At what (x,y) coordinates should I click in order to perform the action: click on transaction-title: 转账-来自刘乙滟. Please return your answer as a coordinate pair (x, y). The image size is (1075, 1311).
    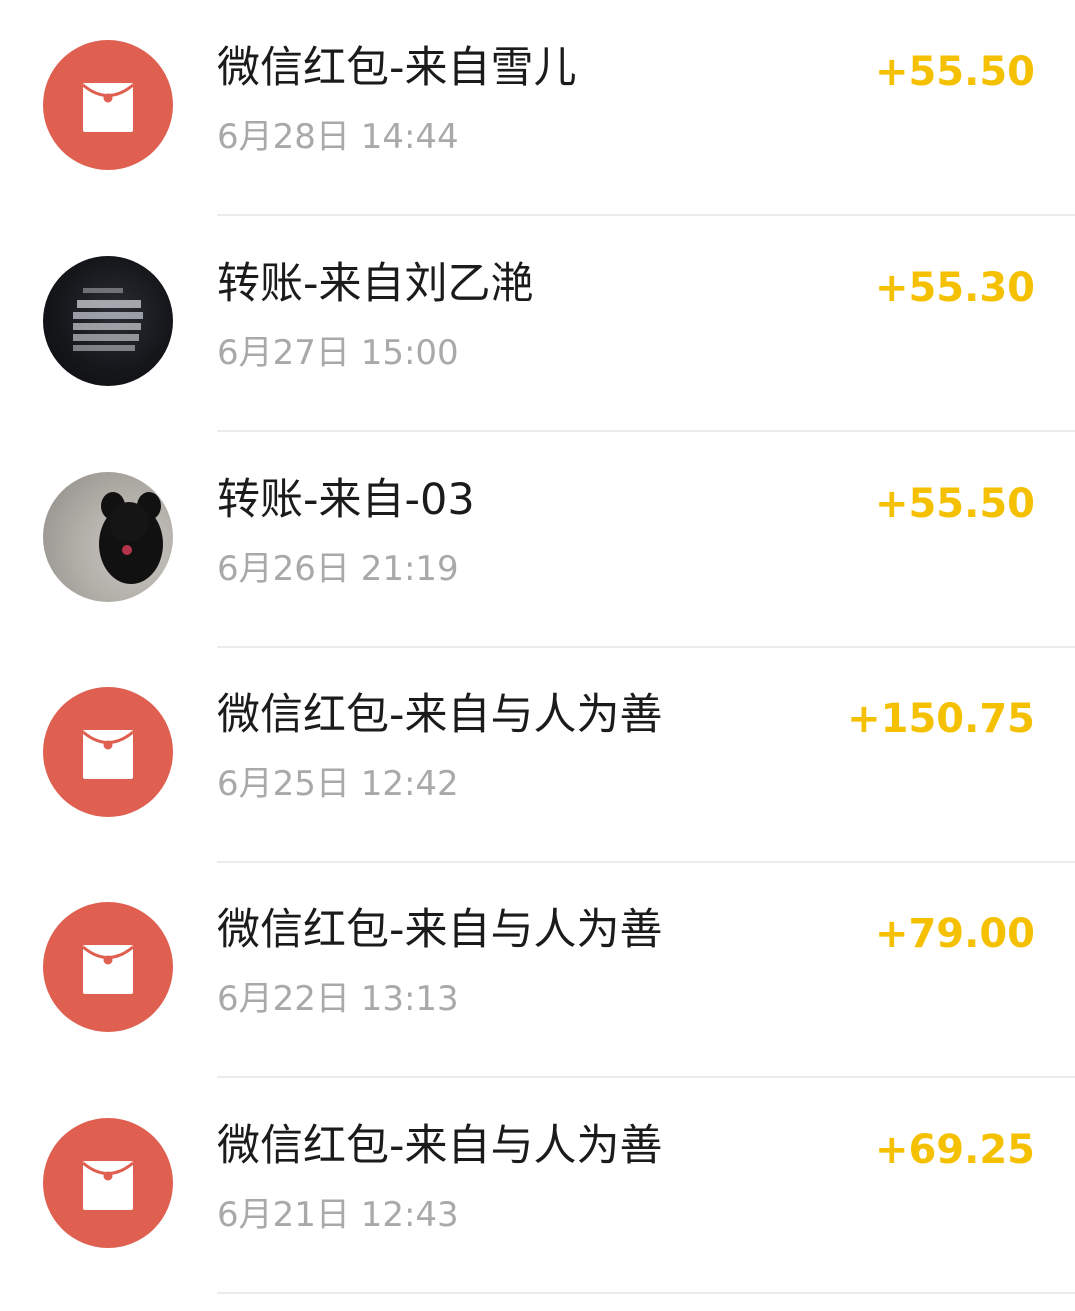
    Looking at the image, I should click on (375, 284).